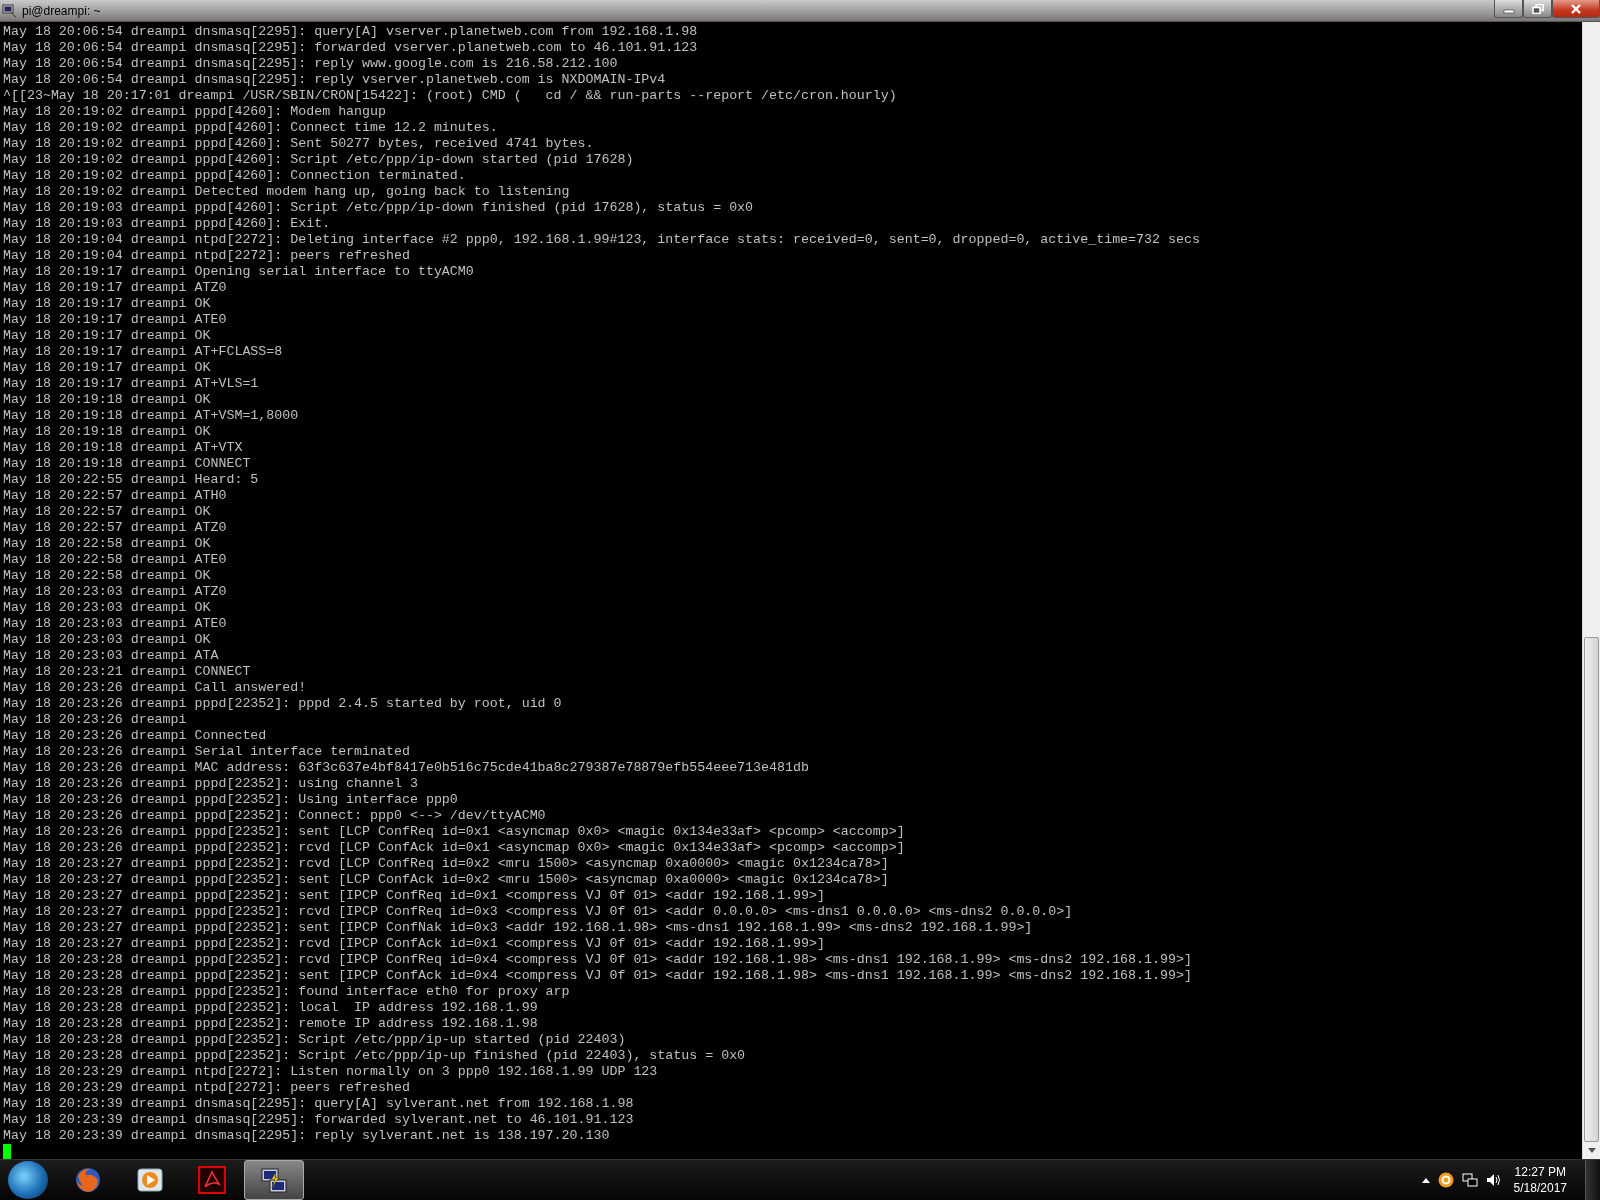 The height and width of the screenshot is (1200, 1600). What do you see at coordinates (28, 1180) in the screenshot?
I see `start-button` at bounding box center [28, 1180].